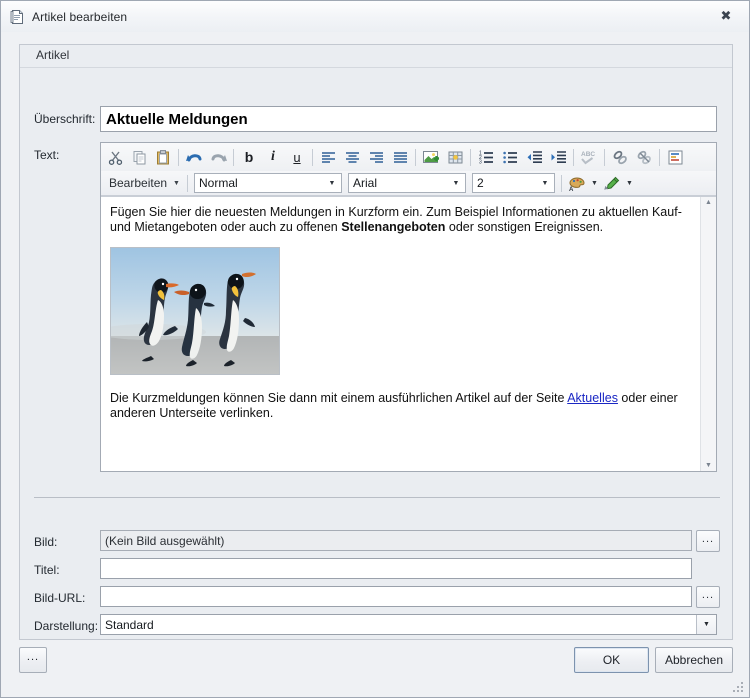 Image resolution: width=750 pixels, height=698 pixels. Describe the element at coordinates (47, 570) in the screenshot. I see `titel-label: Titel:` at that location.